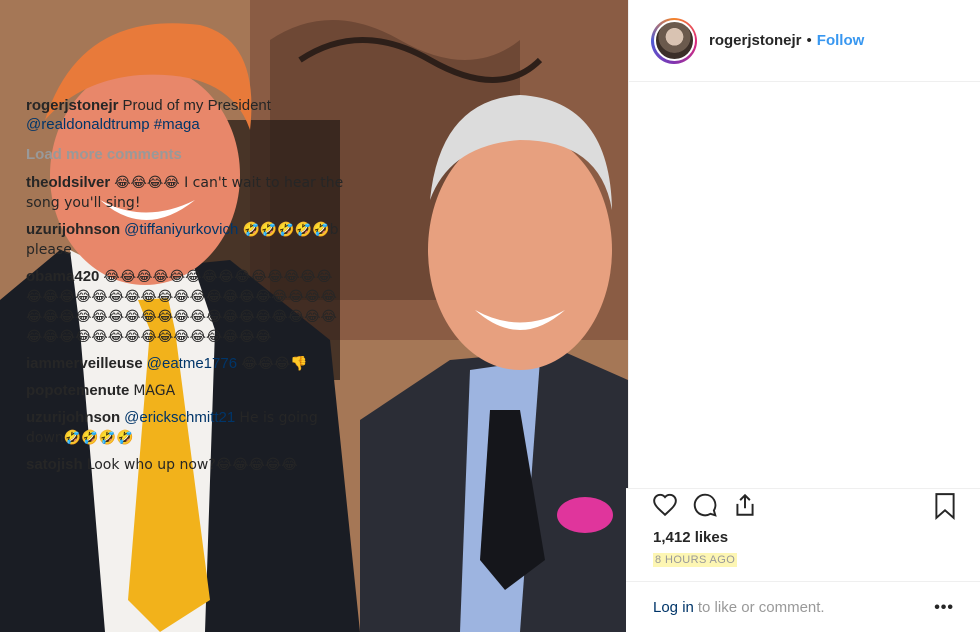  I want to click on comment-text: MAGA, so click(154, 391).